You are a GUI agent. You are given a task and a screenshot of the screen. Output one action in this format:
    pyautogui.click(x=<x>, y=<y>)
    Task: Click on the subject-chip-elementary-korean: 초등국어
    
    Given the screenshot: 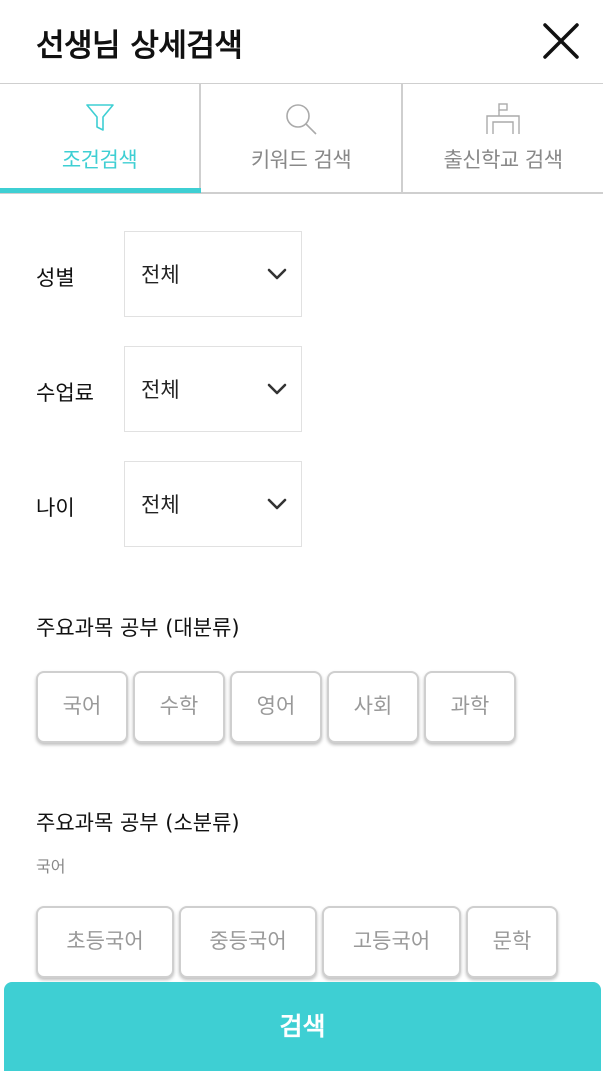 What is the action you would take?
    pyautogui.click(x=105, y=942)
    